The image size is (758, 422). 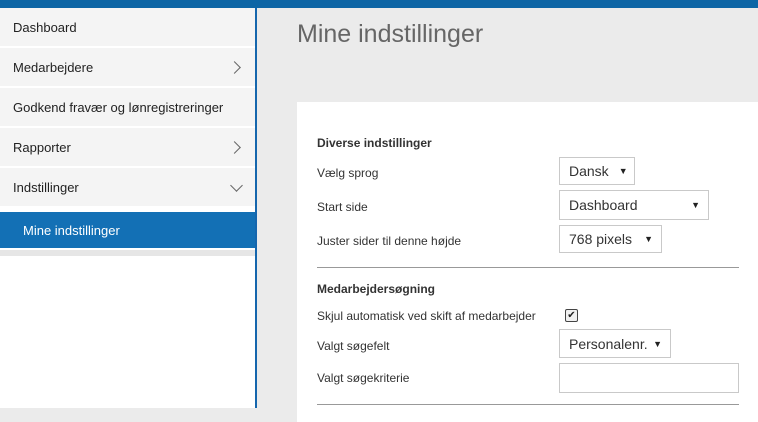 I want to click on page-height-select-value: 768 pixels, so click(x=601, y=239).